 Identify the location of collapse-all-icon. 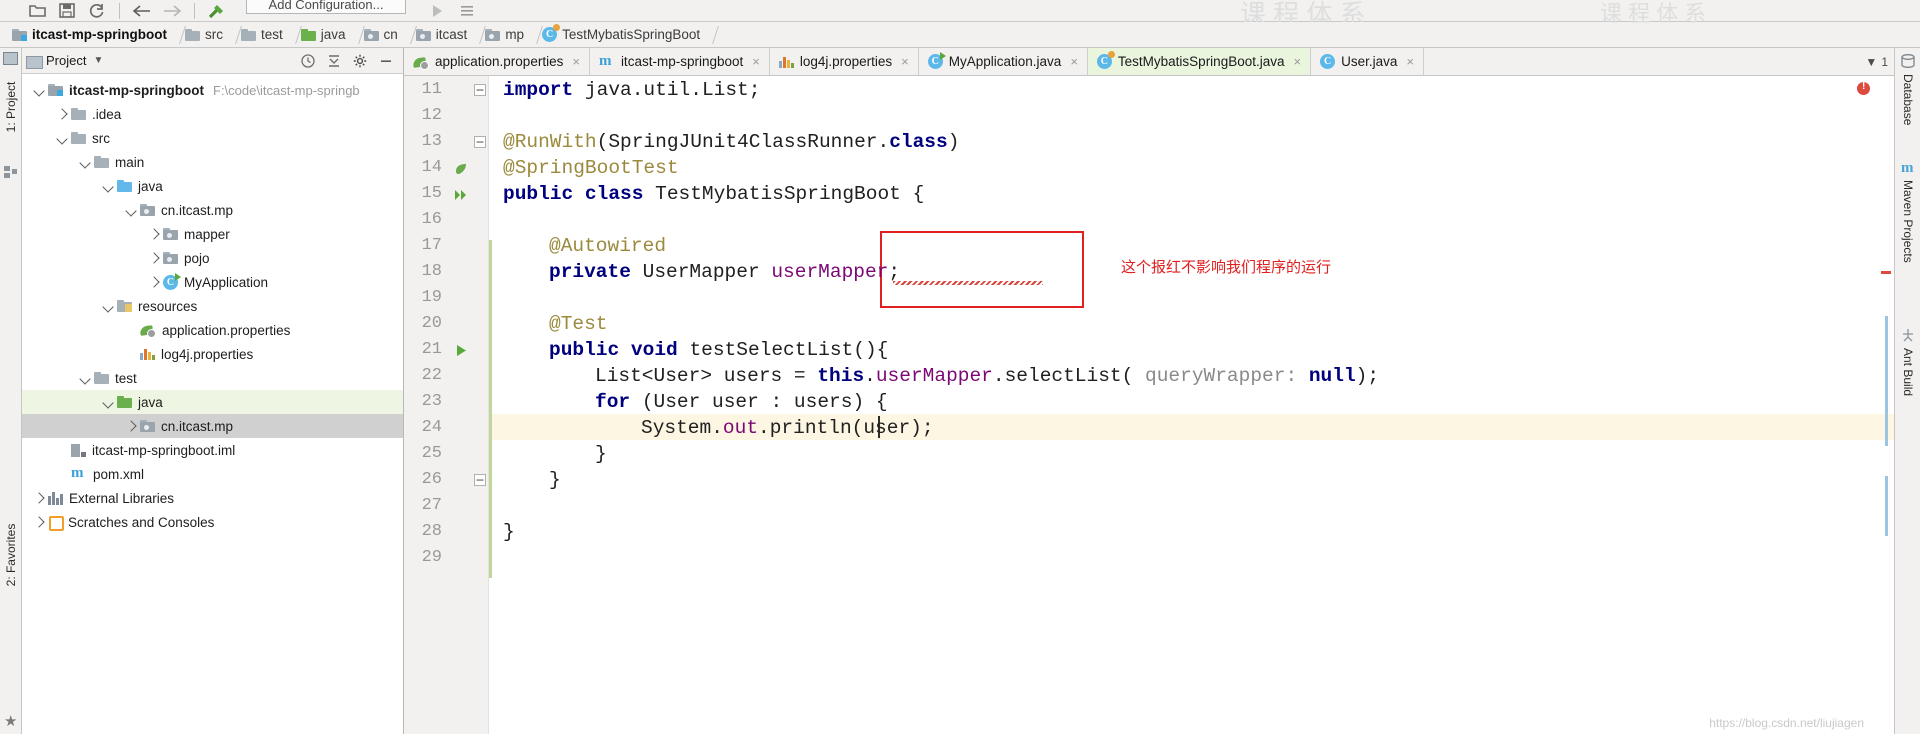
(334, 61).